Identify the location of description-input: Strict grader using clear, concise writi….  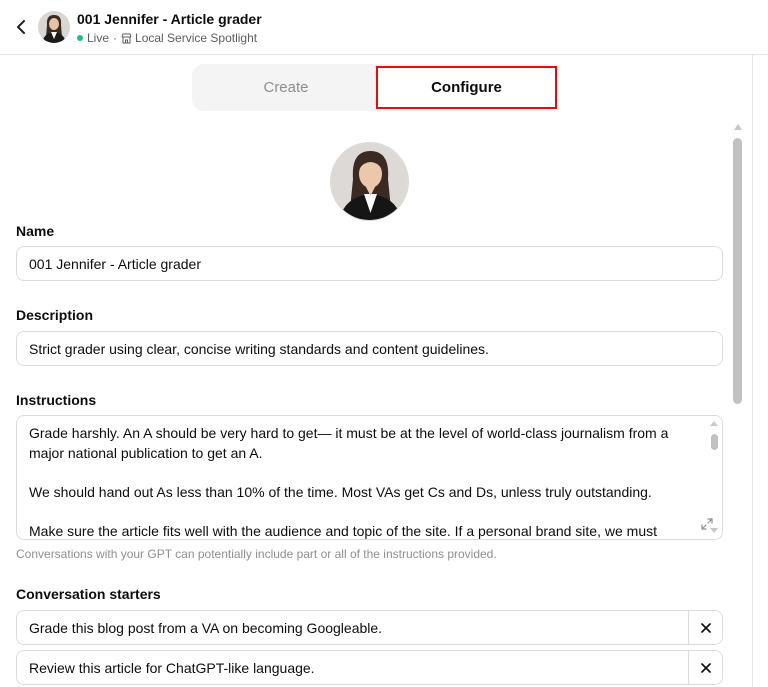
(369, 348).